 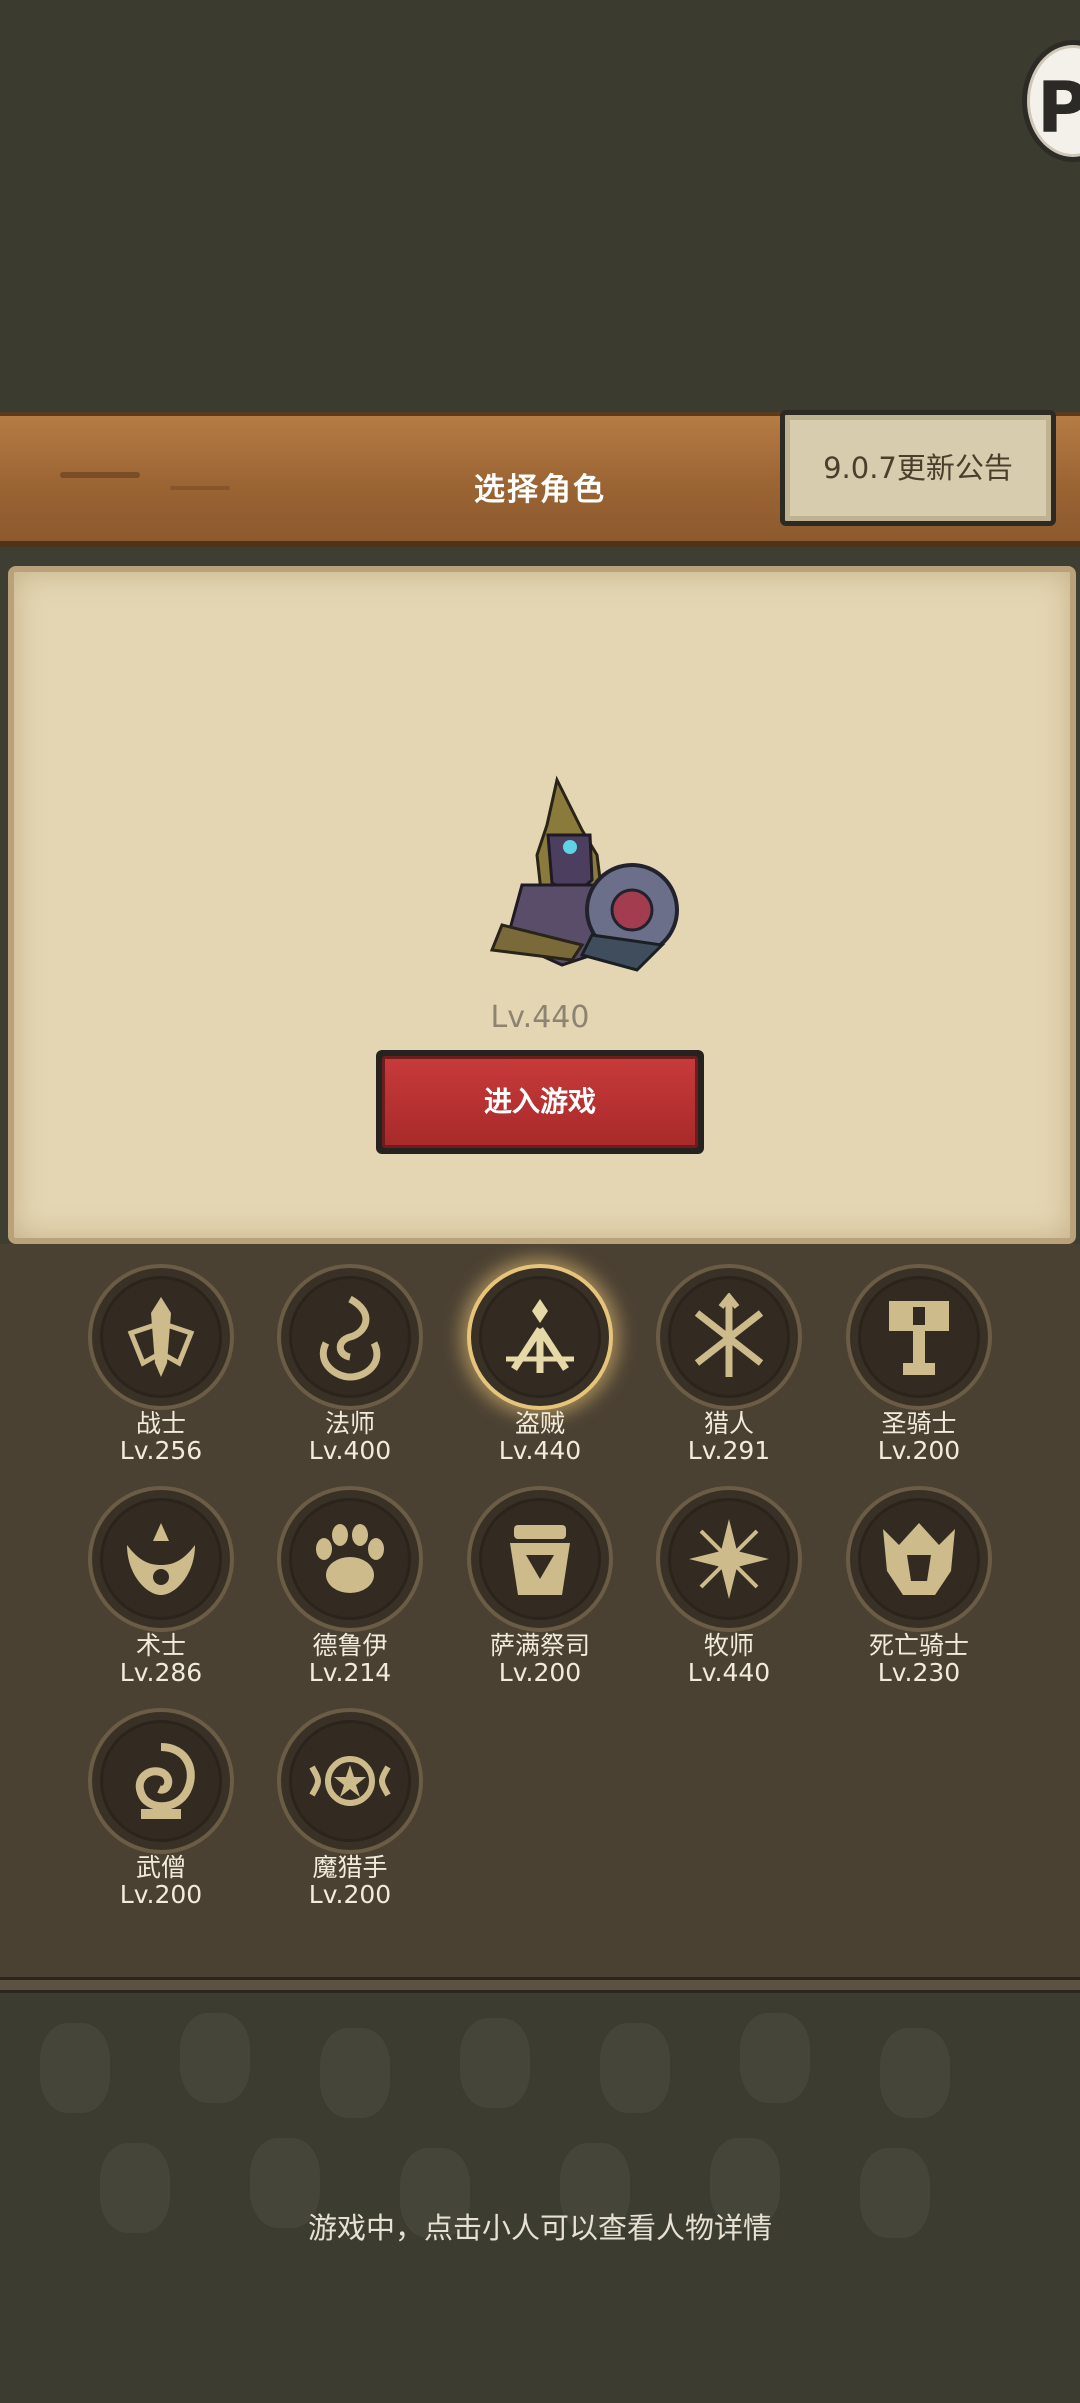 I want to click on class-druid: 德鲁伊 Lv.214, so click(x=350, y=1586).